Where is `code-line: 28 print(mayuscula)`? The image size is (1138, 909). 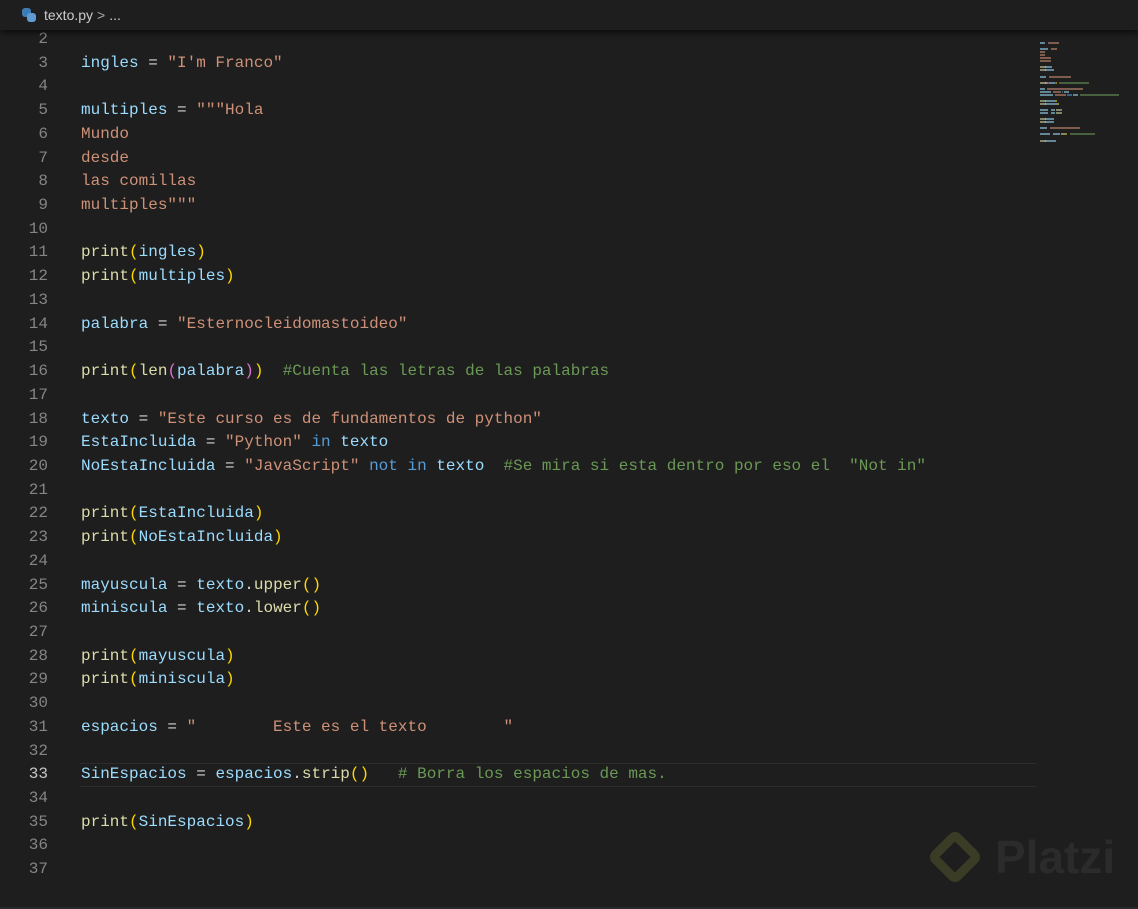 code-line: 28 print(mayuscula) is located at coordinates (518, 657).